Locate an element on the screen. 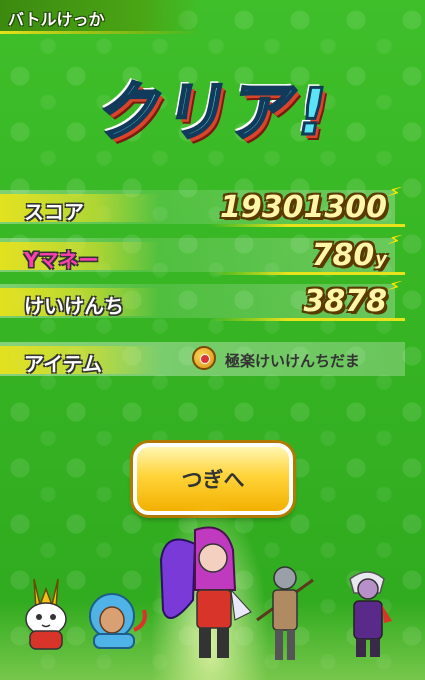 Image resolution: width=425 pixels, height=680 pixels. score-label: スコア is located at coordinates (54, 212).